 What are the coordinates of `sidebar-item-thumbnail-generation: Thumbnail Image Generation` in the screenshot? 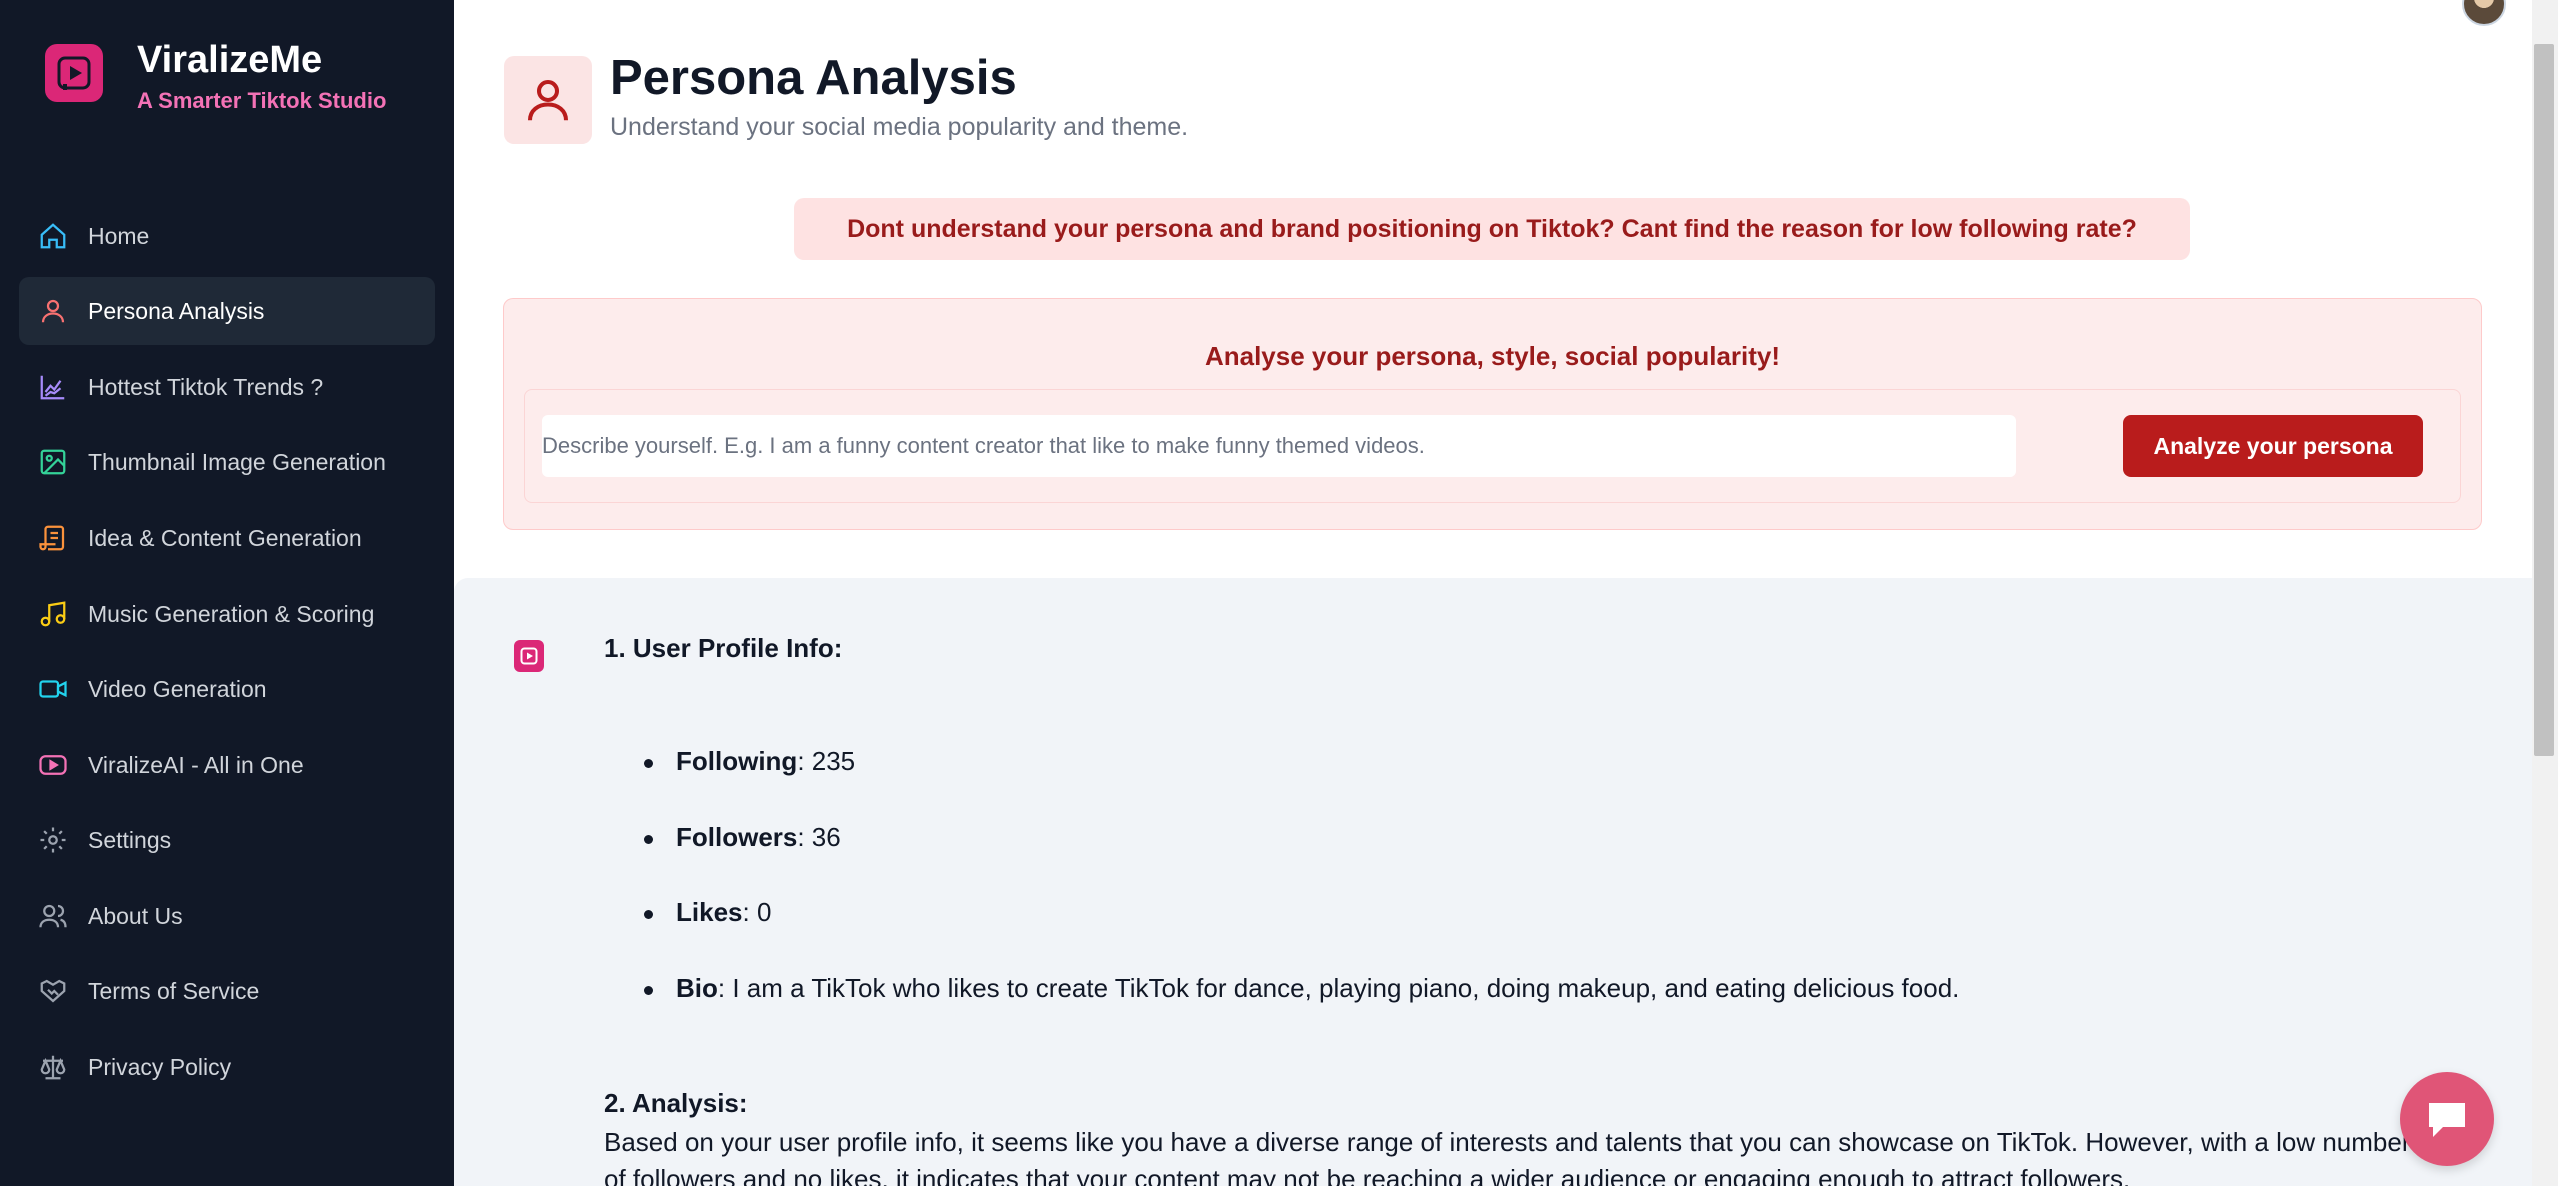 It's located at (227, 462).